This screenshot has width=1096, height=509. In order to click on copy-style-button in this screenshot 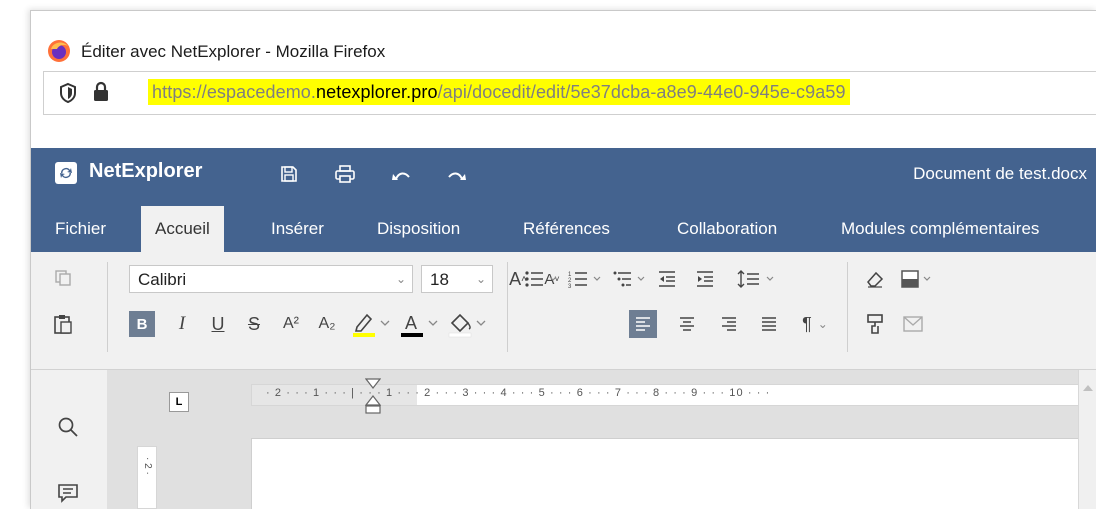, I will do `click(875, 324)`.